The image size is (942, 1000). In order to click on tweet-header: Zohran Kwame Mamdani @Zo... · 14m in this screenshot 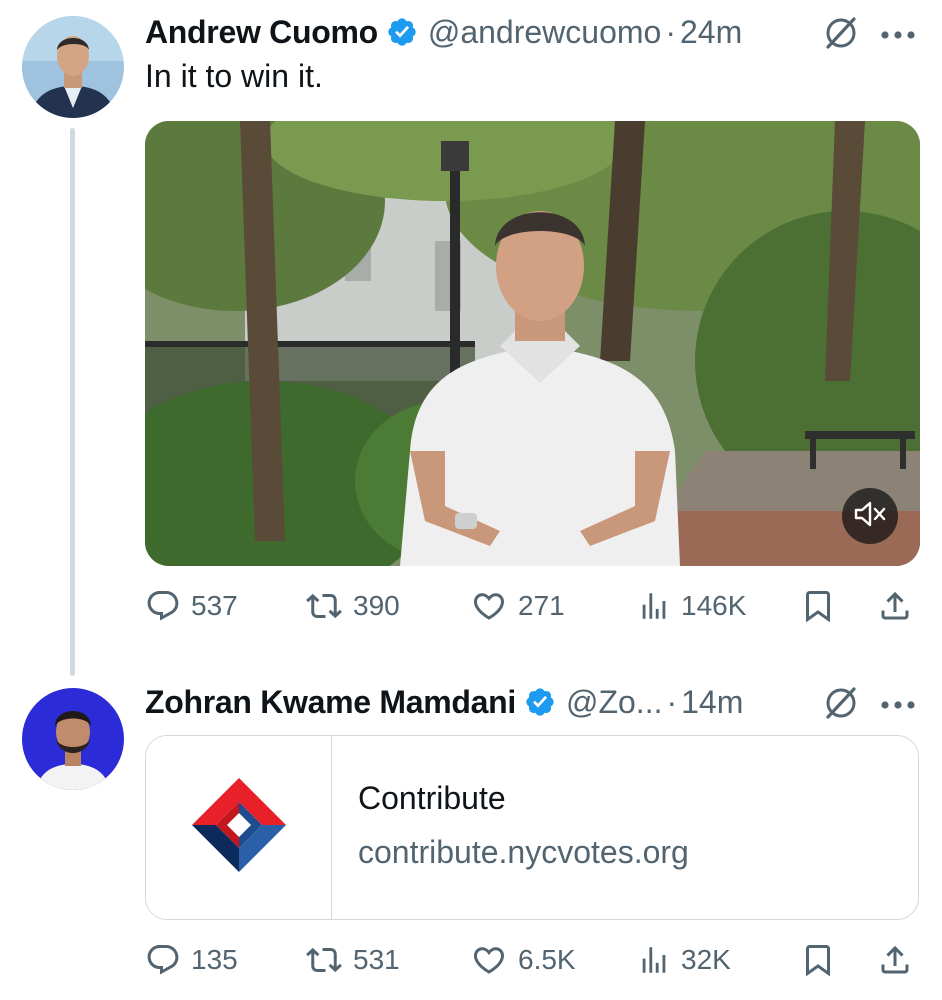, I will do `click(444, 702)`.